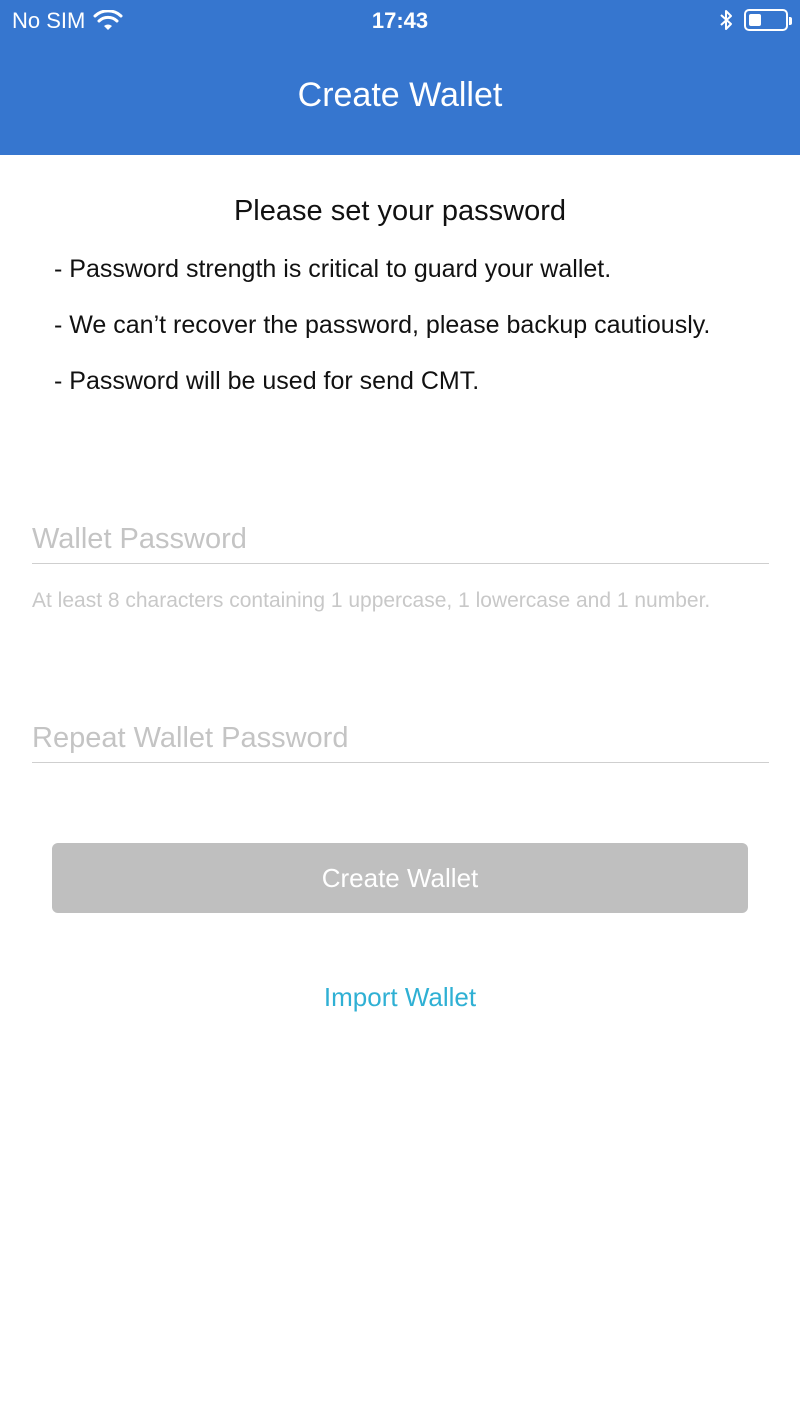 The height and width of the screenshot is (1422, 800). I want to click on guideline-item: - Password will be used for send CMT., so click(267, 381).